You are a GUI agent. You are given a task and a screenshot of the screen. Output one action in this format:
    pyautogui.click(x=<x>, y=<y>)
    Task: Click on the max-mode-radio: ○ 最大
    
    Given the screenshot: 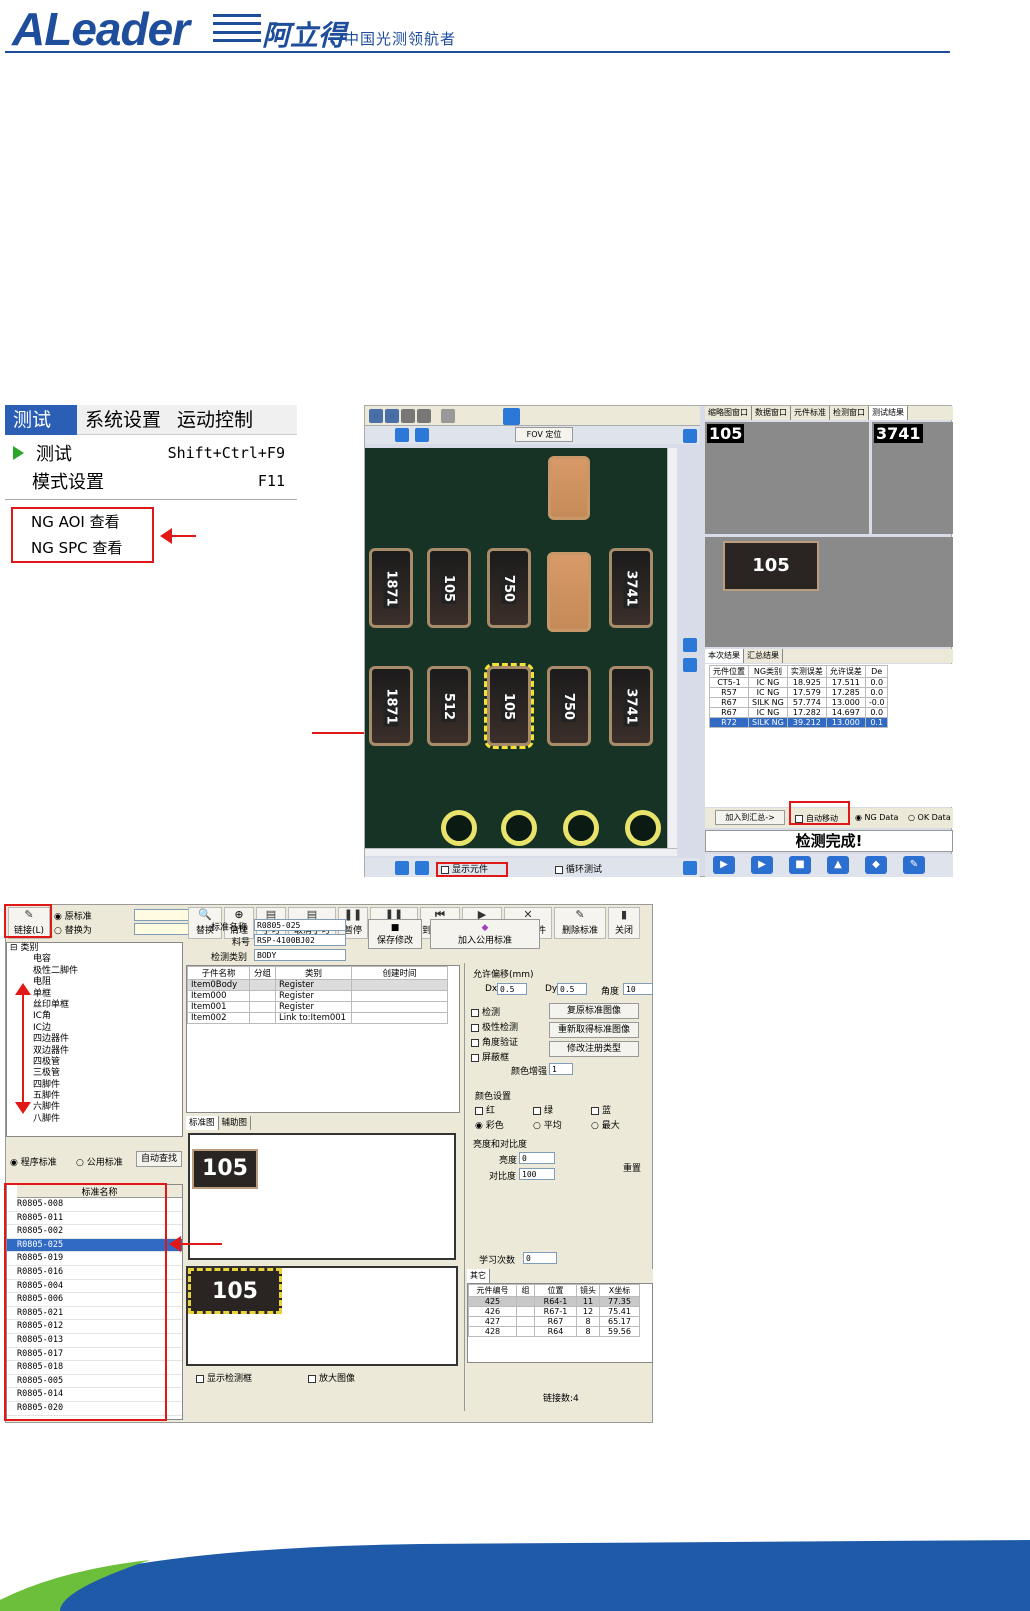 What is the action you would take?
    pyautogui.click(x=605, y=1124)
    